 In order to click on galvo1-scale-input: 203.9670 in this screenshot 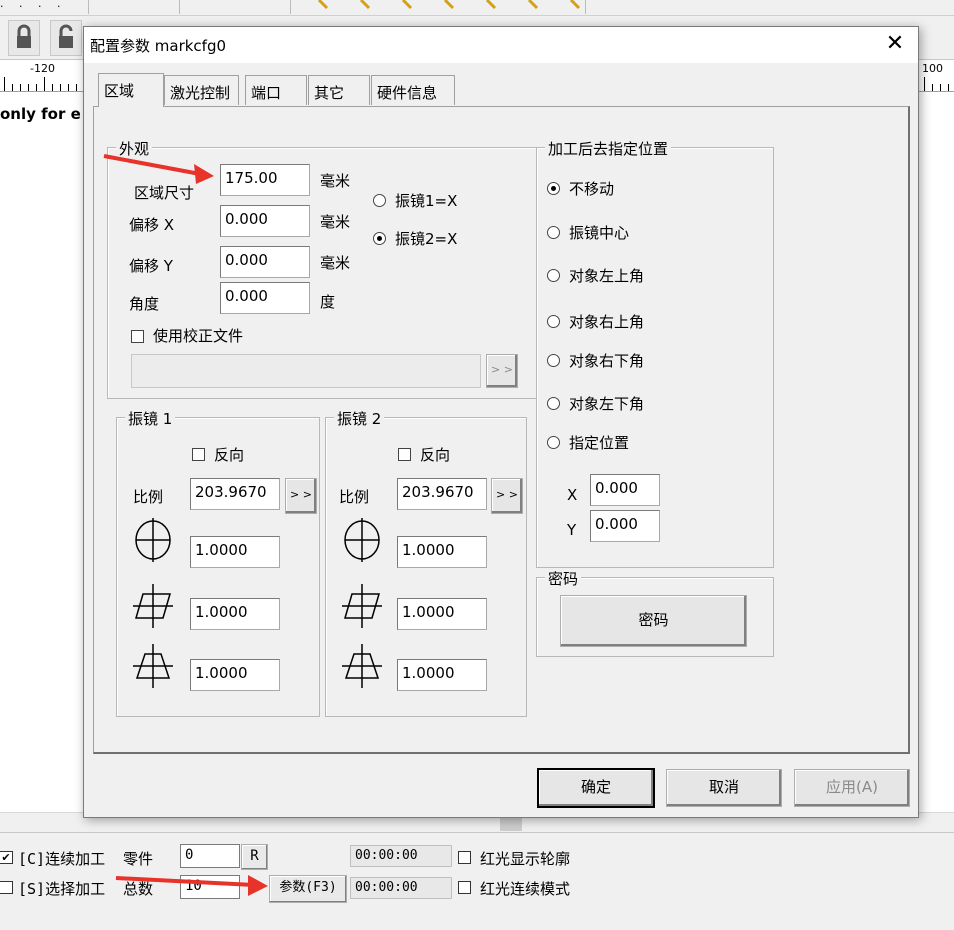, I will do `click(235, 494)`.